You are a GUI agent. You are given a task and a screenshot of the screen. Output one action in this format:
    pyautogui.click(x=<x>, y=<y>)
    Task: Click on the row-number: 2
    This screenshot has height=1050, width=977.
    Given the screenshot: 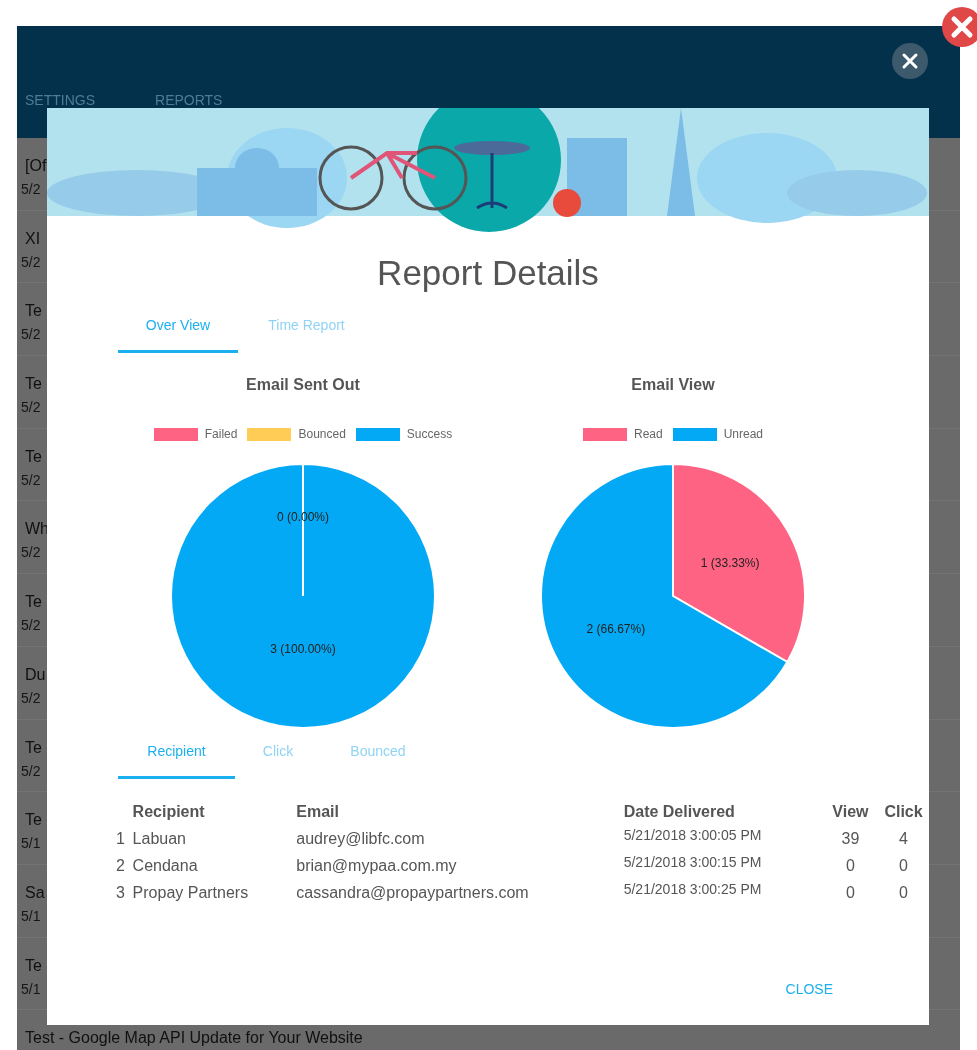 What is the action you would take?
    pyautogui.click(x=124, y=865)
    